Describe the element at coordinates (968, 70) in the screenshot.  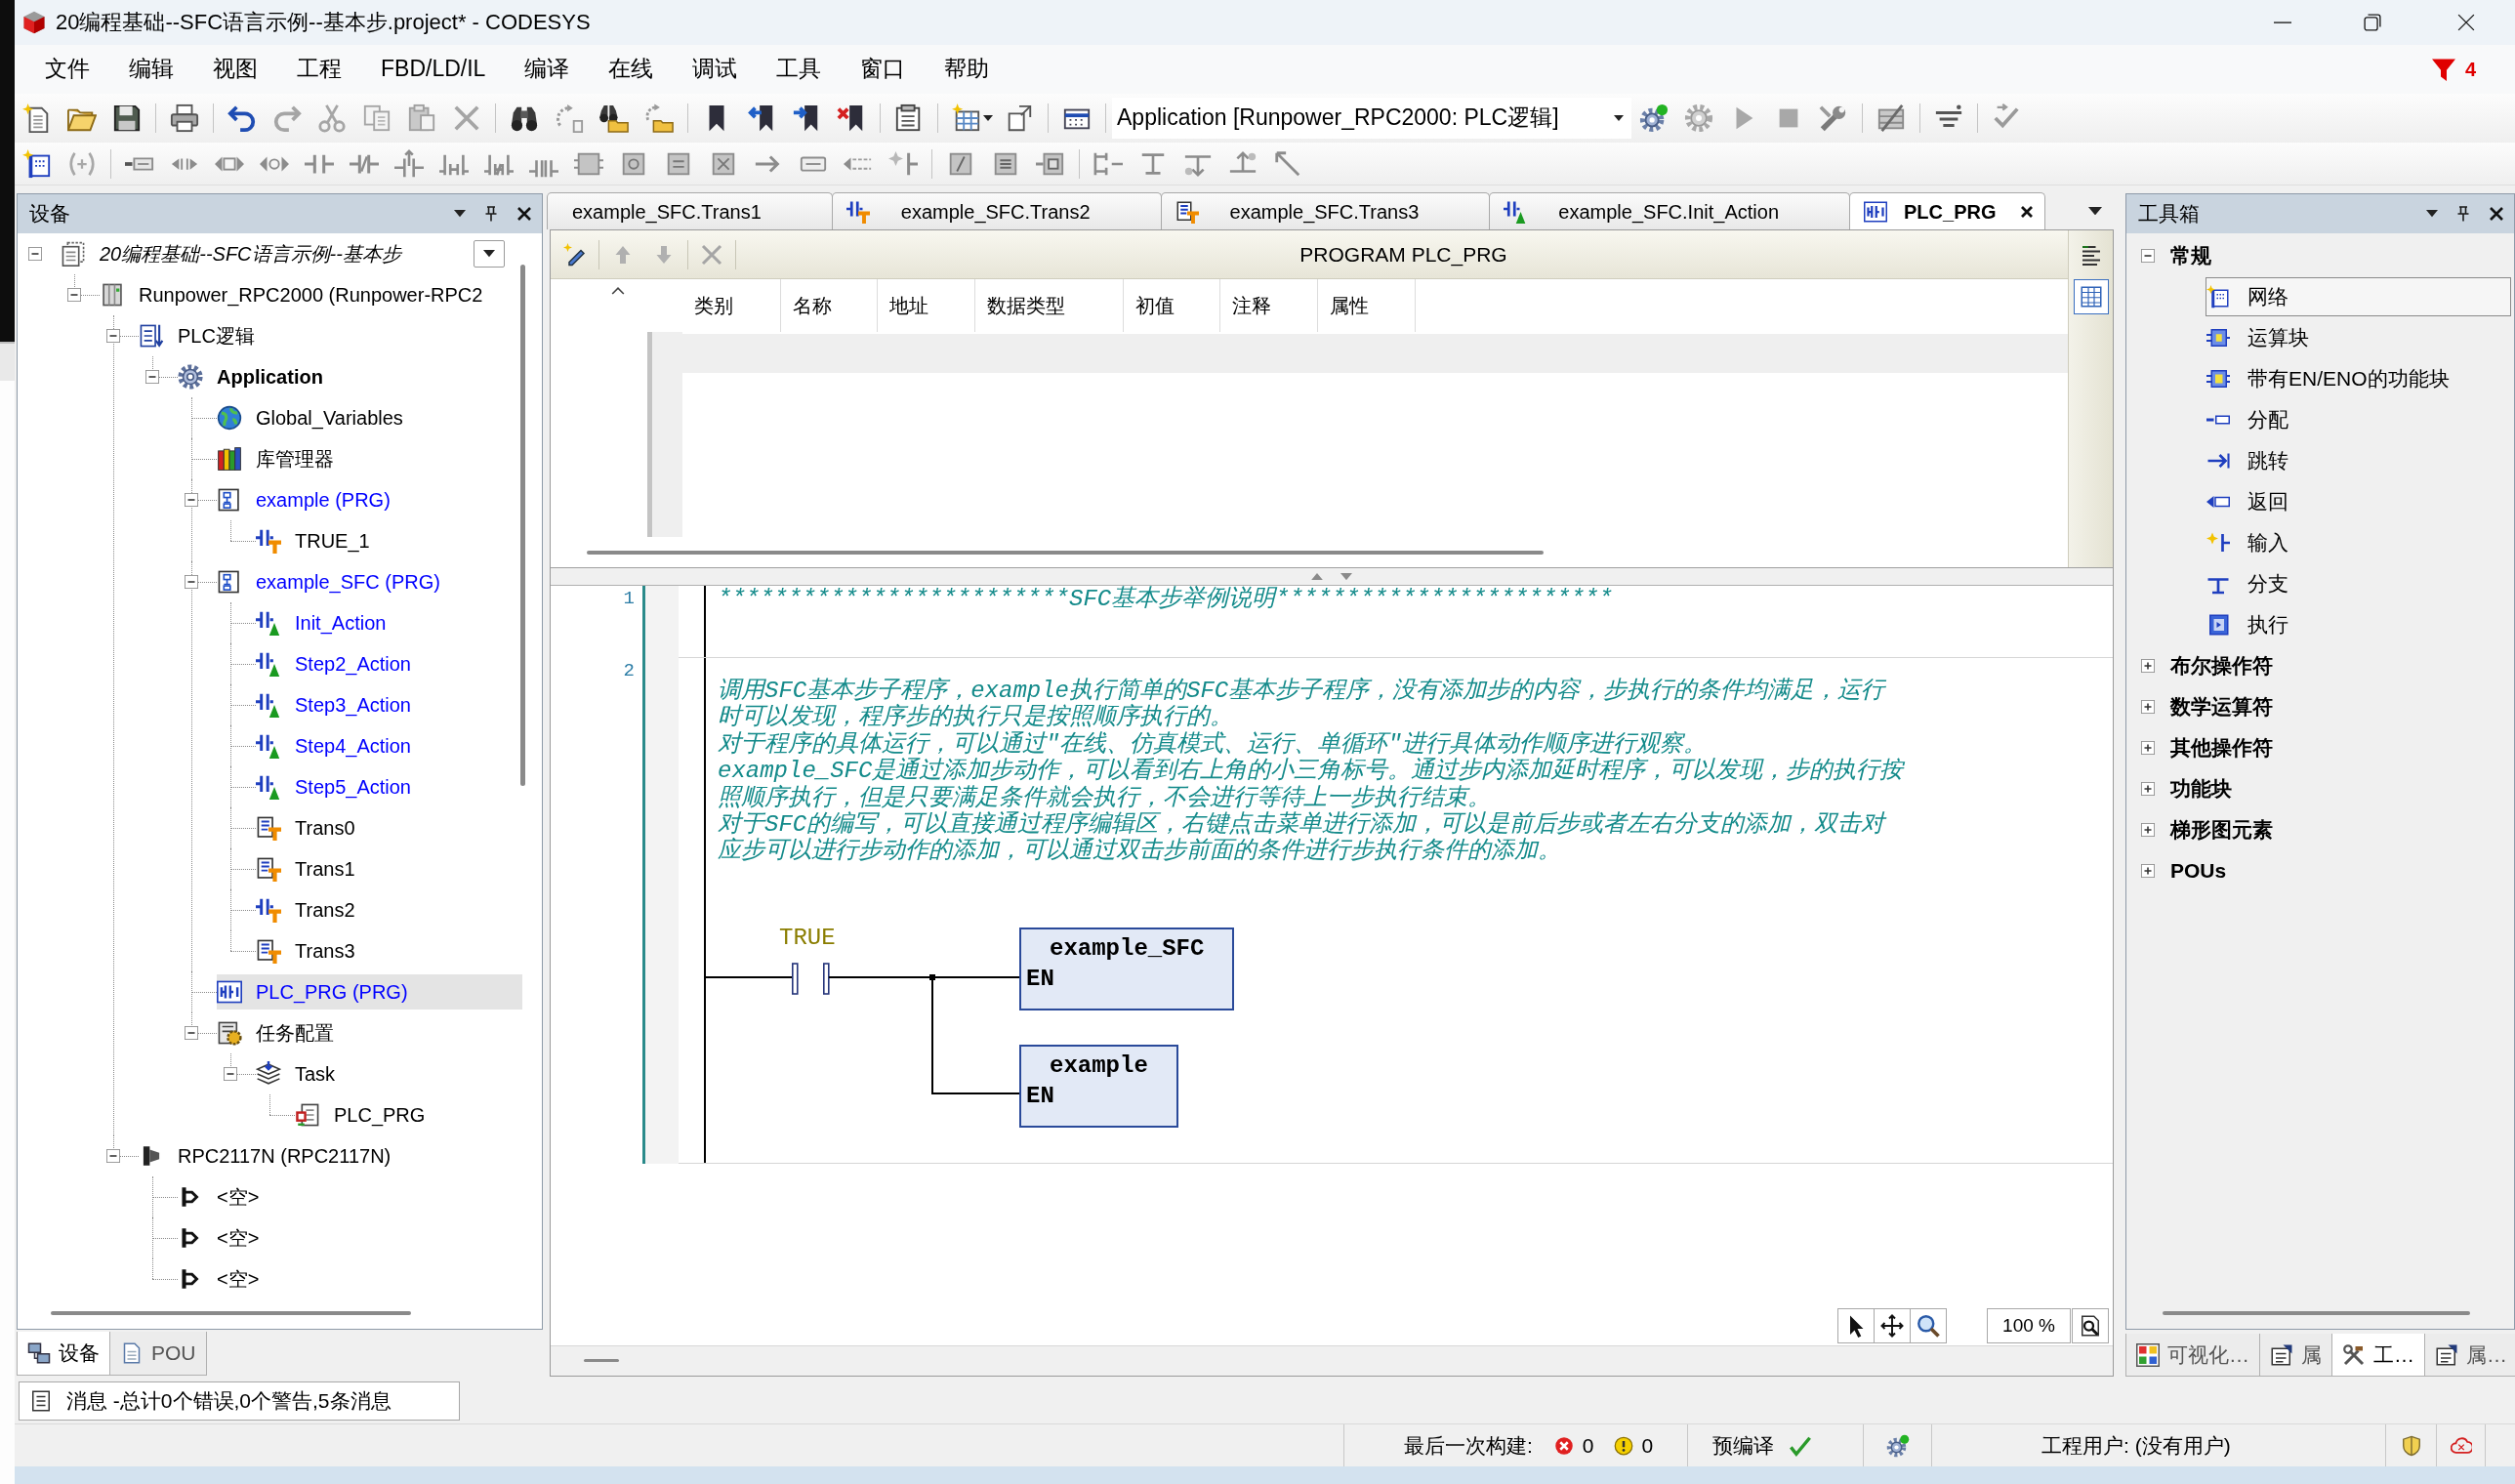
I see `menu-item: 帮助` at that location.